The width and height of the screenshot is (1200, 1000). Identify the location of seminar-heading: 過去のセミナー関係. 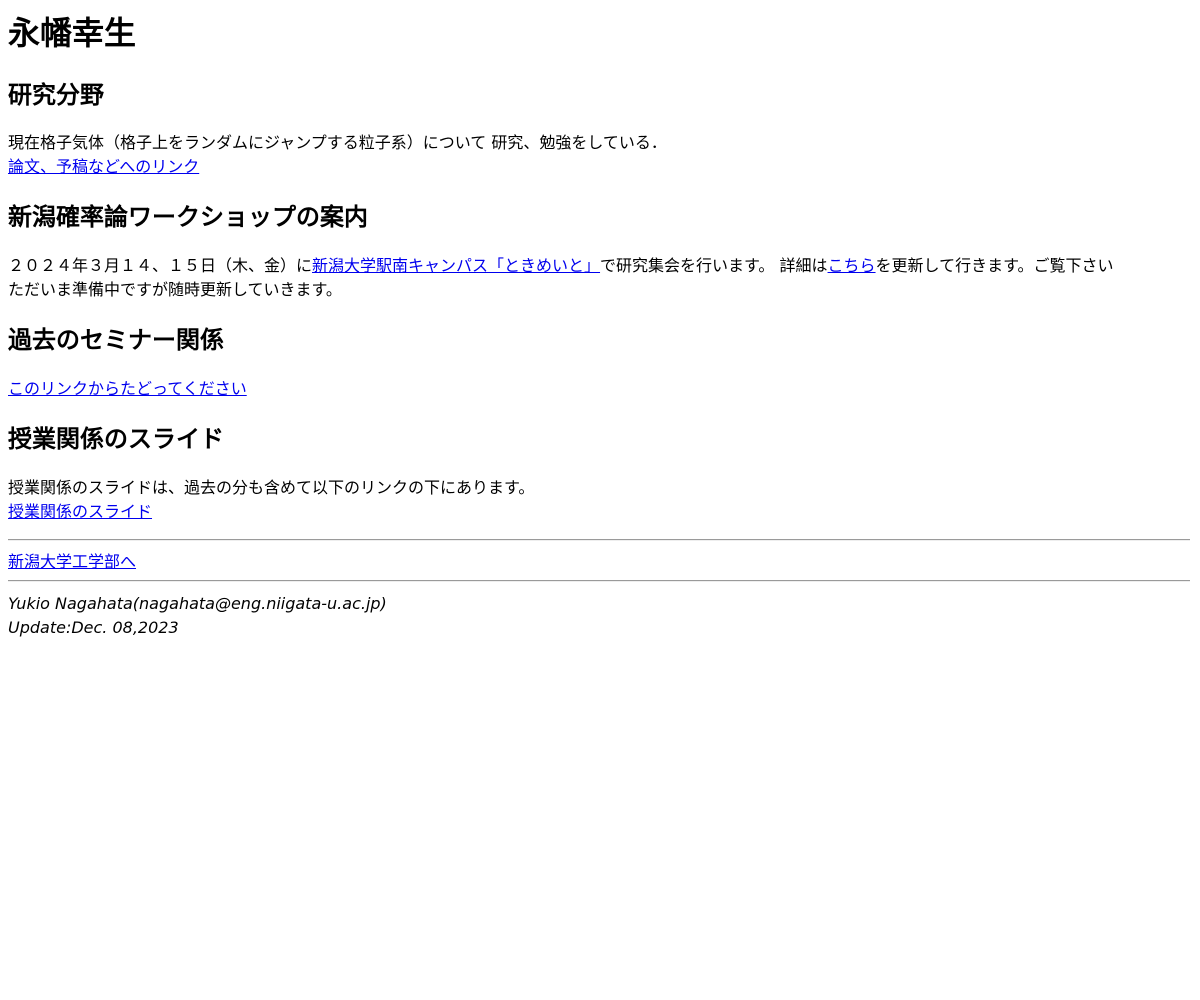
(116, 340).